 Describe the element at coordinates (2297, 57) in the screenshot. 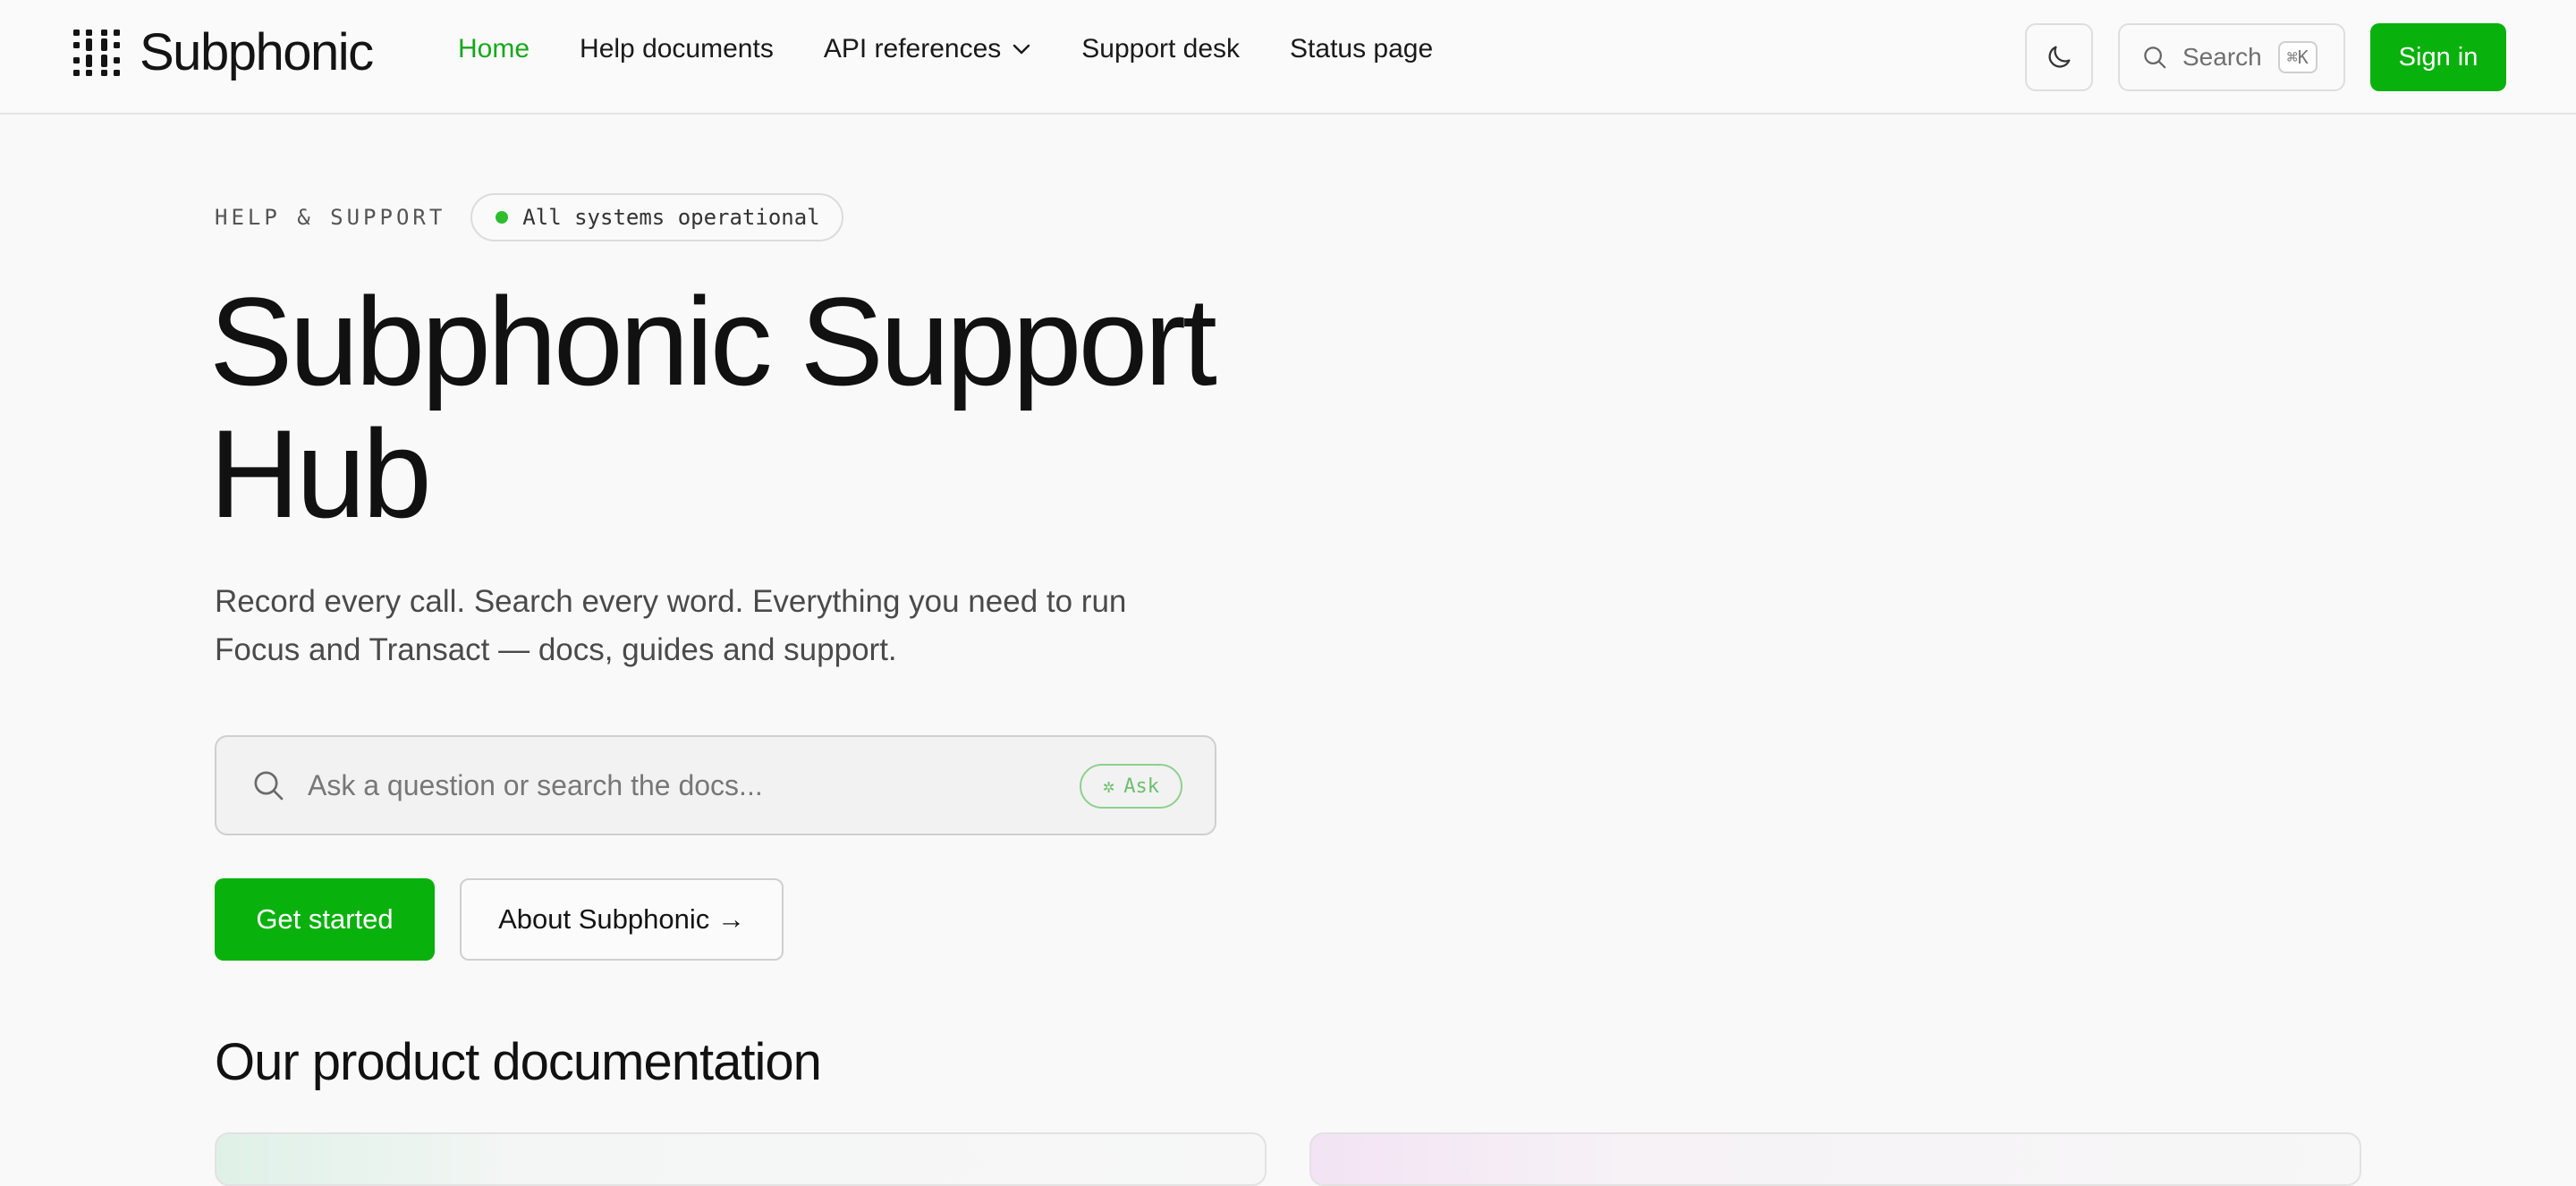

I see `search-shortcut-badge: ⌘K` at that location.